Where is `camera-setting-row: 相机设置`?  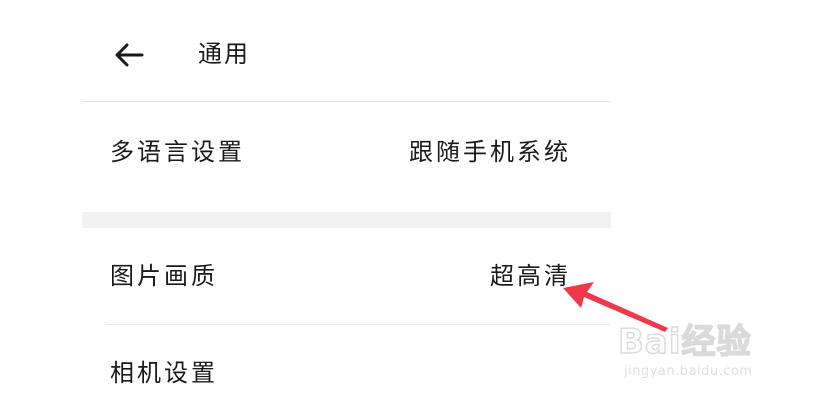
camera-setting-row: 相机设置 is located at coordinates (346, 364).